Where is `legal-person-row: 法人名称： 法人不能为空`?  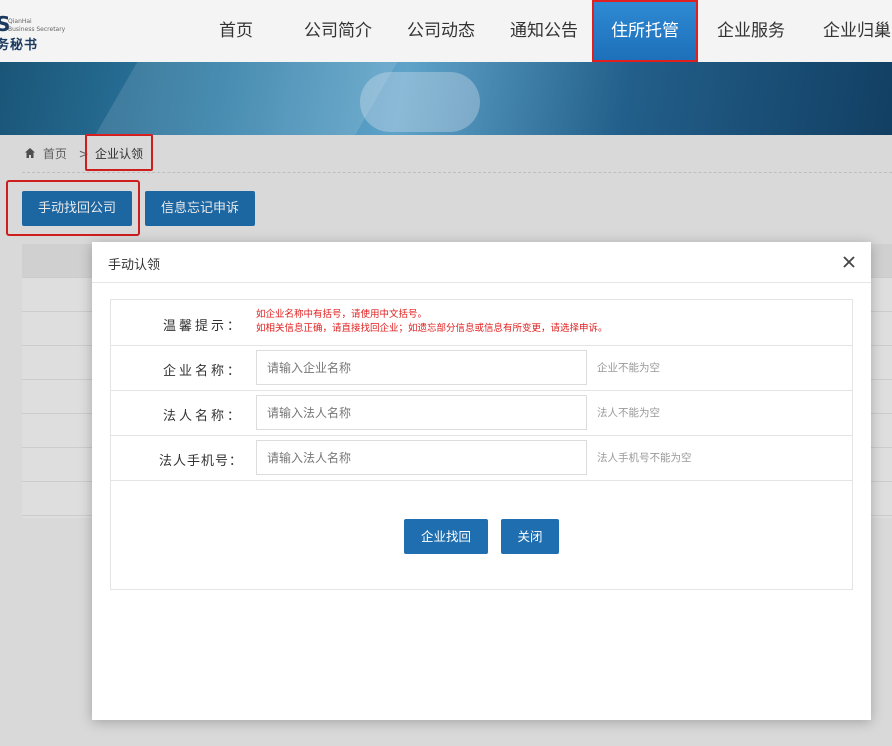
legal-person-row: 法人名称： 法人不能为空 is located at coordinates (481, 413).